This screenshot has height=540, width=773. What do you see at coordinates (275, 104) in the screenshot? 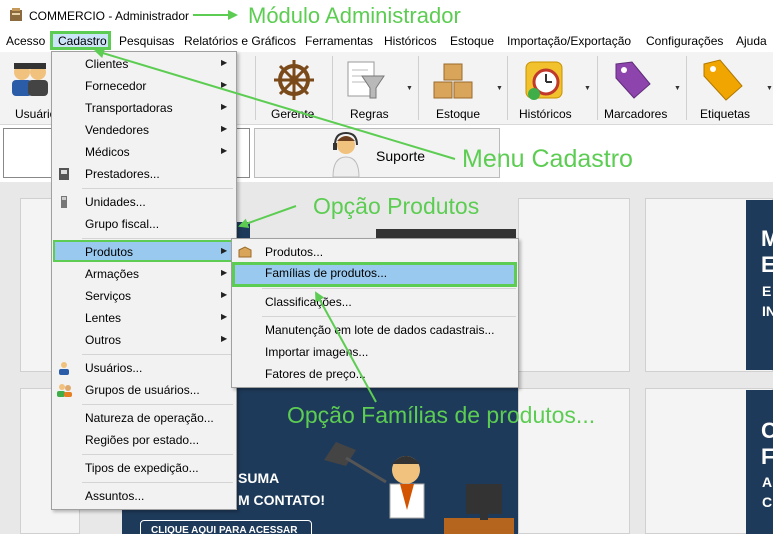
I see `annotation-arrow-cadastro` at bounding box center [275, 104].